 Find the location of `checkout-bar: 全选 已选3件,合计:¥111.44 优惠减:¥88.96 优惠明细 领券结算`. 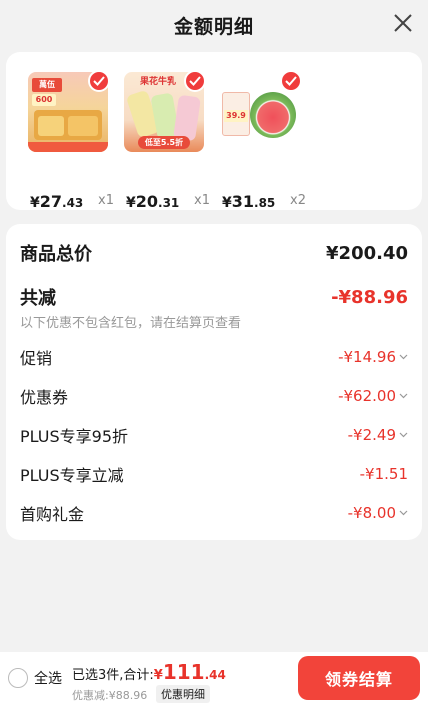

checkout-bar: 全选 已选3件,合计:¥111.44 优惠减:¥88.96 优惠明细 领券结算 is located at coordinates (214, 681).